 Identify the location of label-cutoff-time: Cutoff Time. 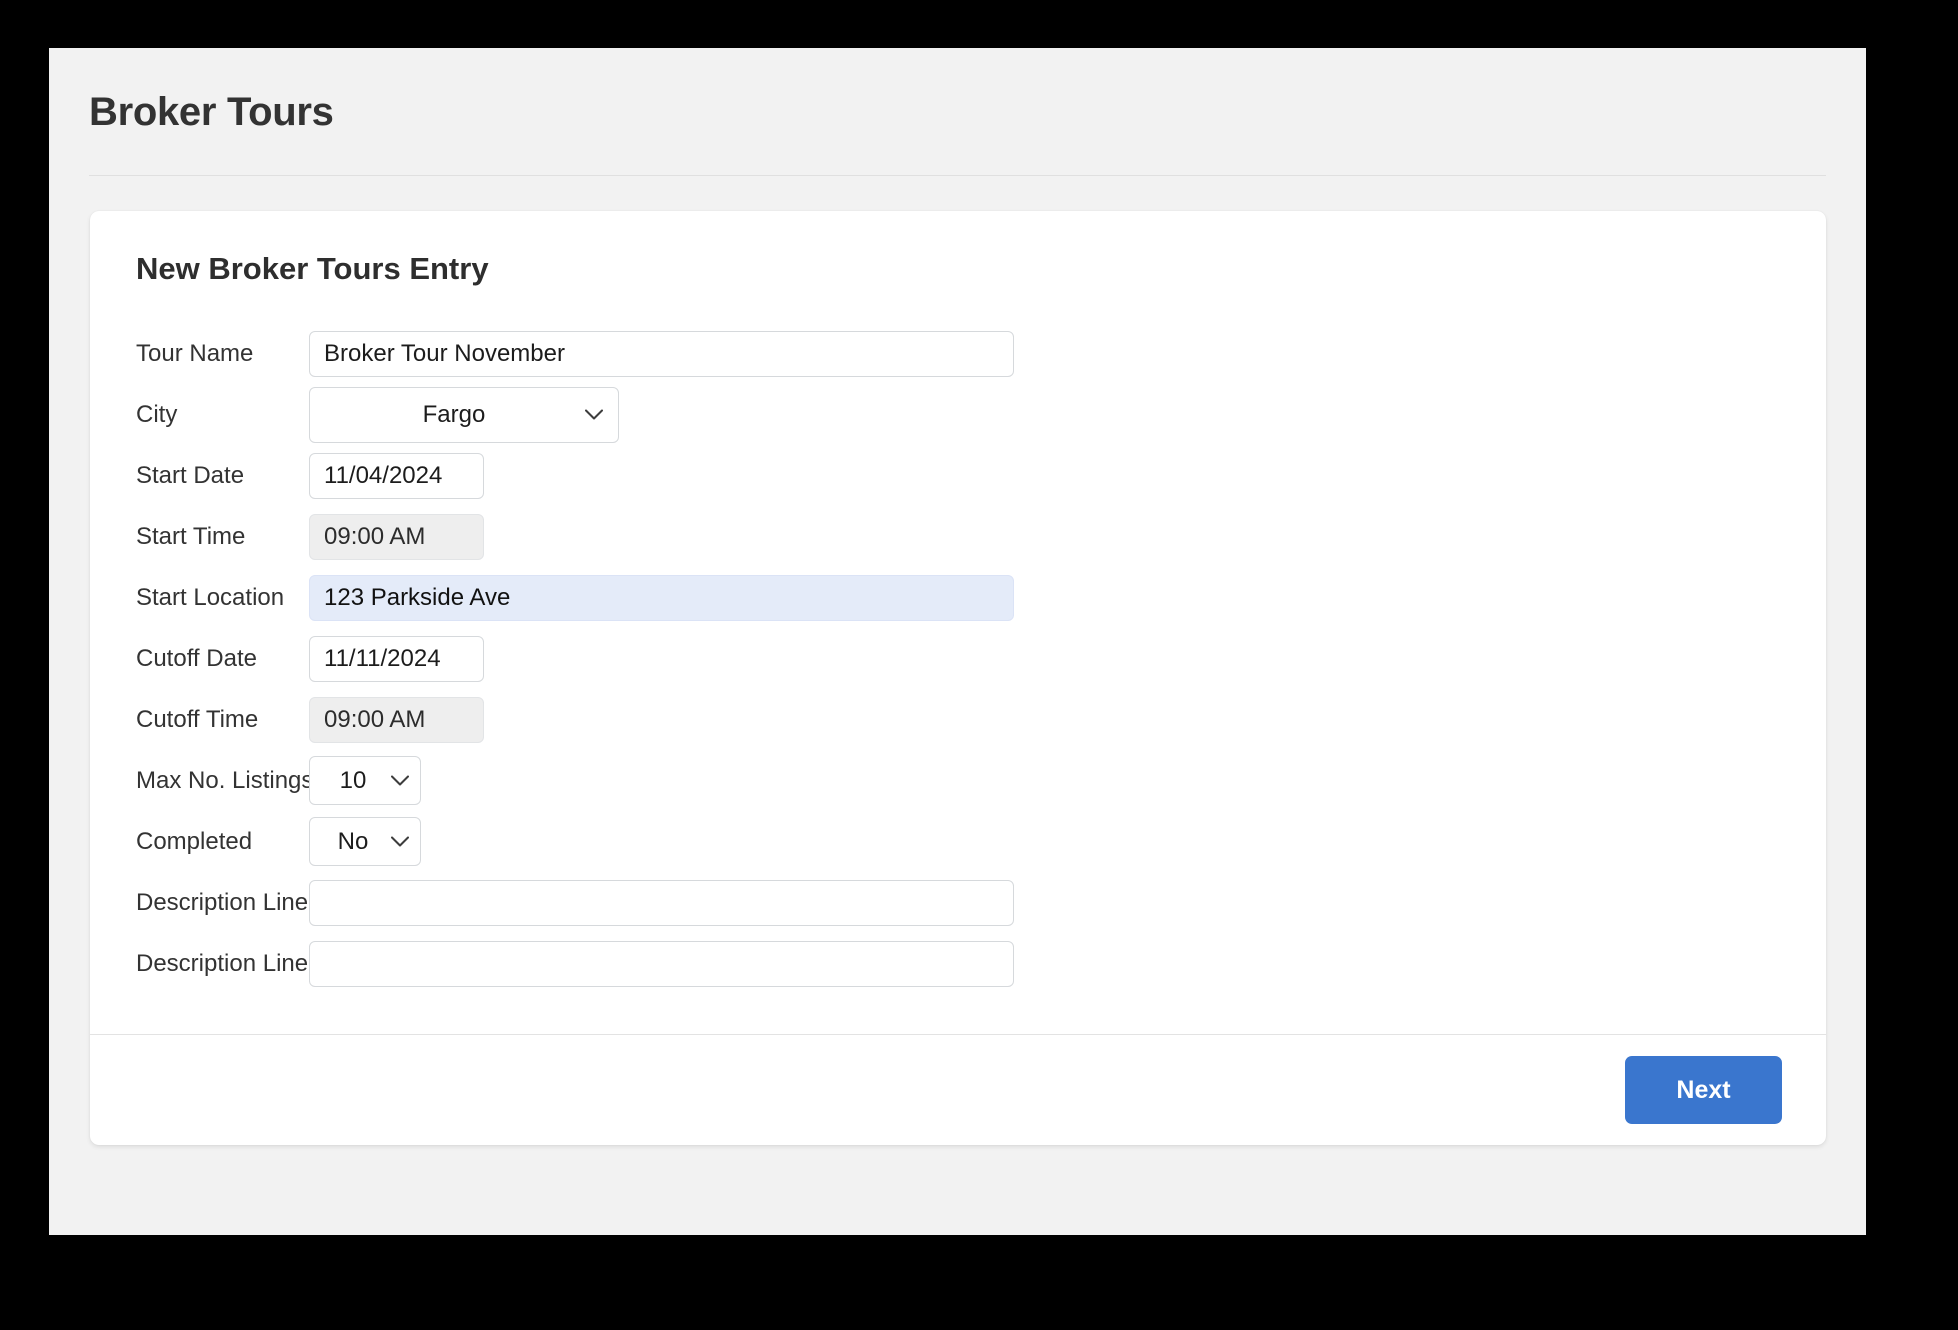
(197, 719).